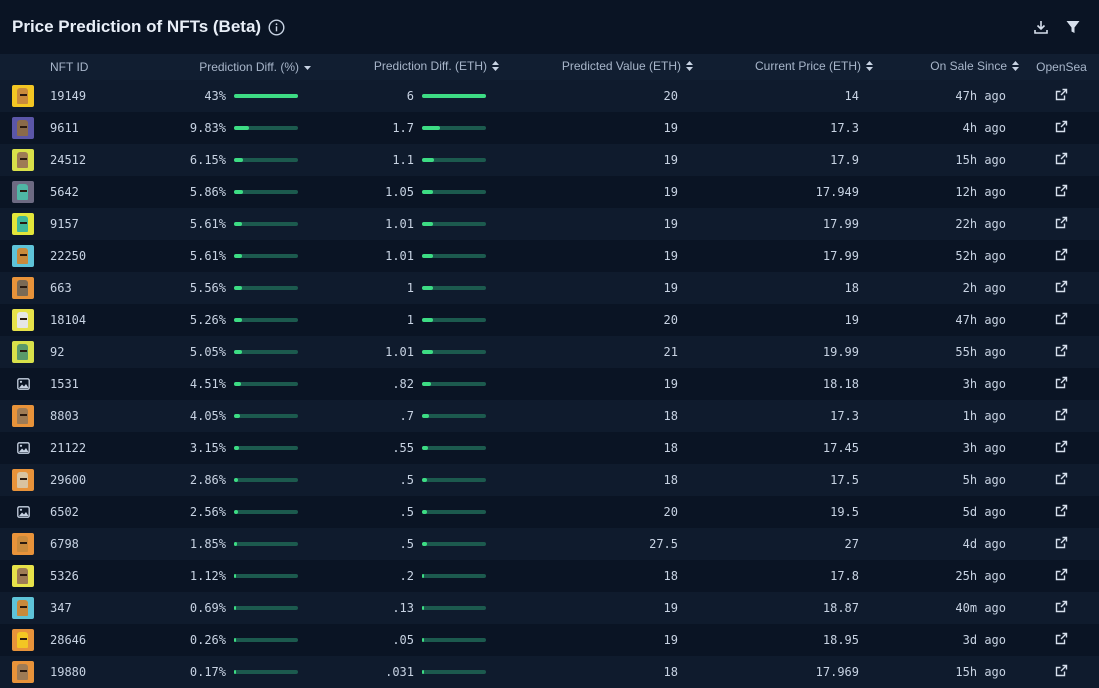 The height and width of the screenshot is (688, 1099). Describe the element at coordinates (980, 608) in the screenshot. I see `on-sale-since-cell: 40m ago` at that location.